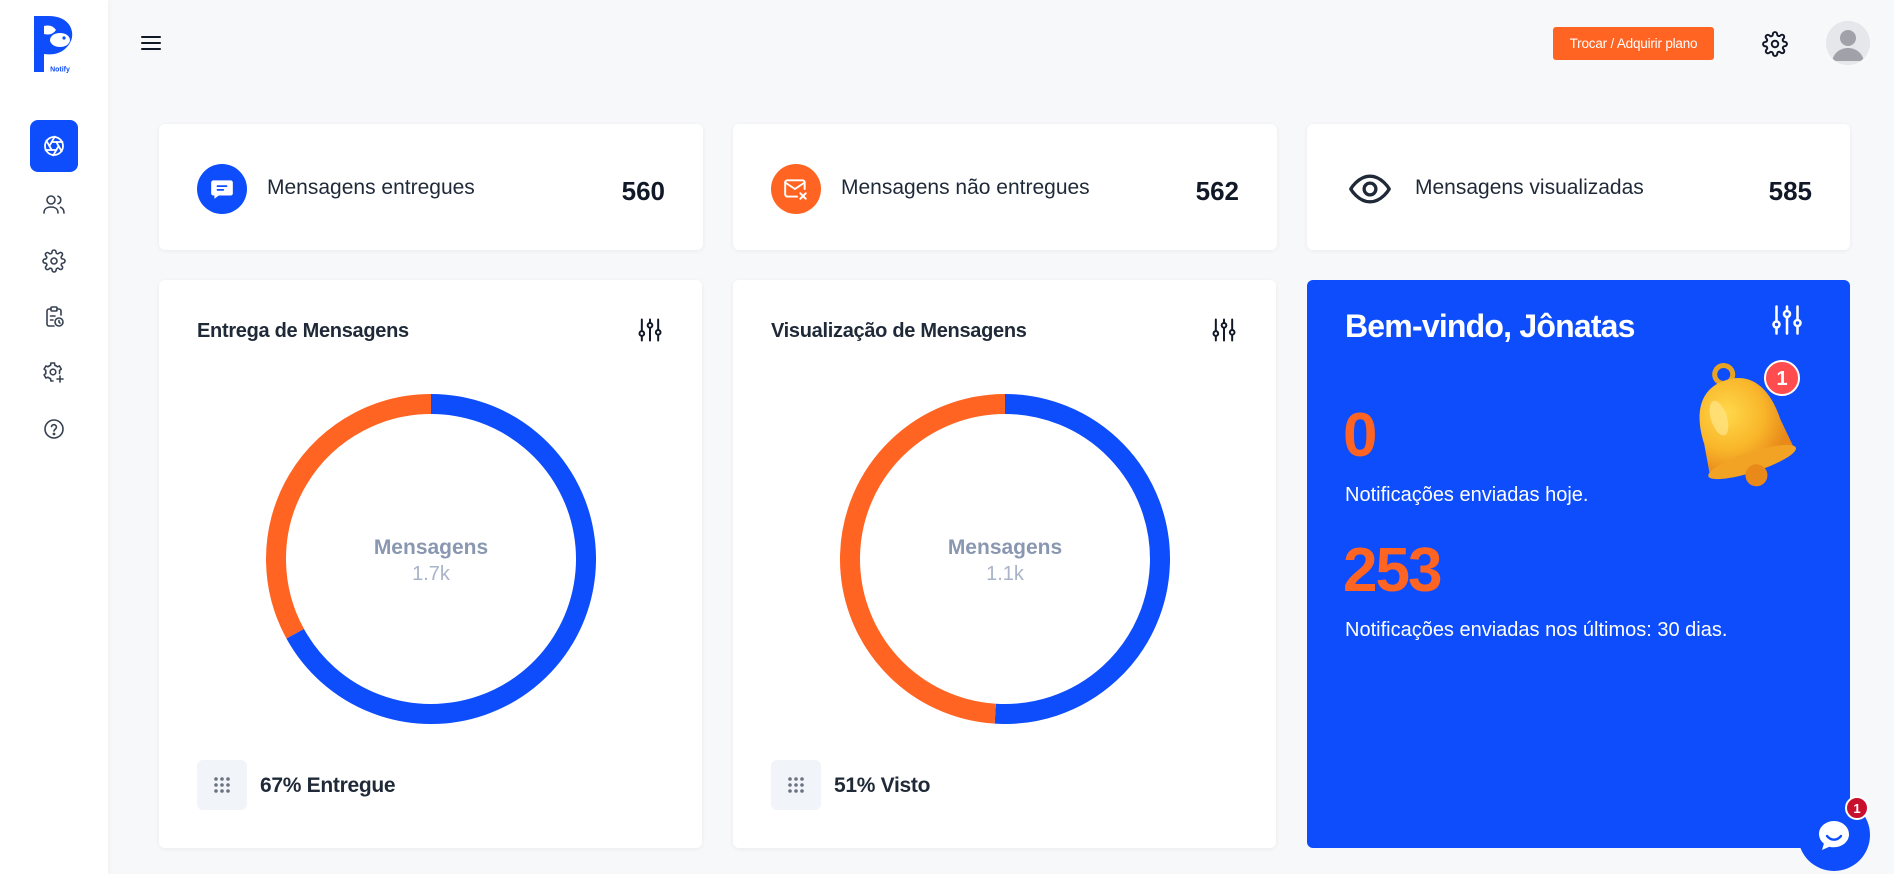  Describe the element at coordinates (643, 191) in the screenshot. I see `stat-value: 560` at that location.